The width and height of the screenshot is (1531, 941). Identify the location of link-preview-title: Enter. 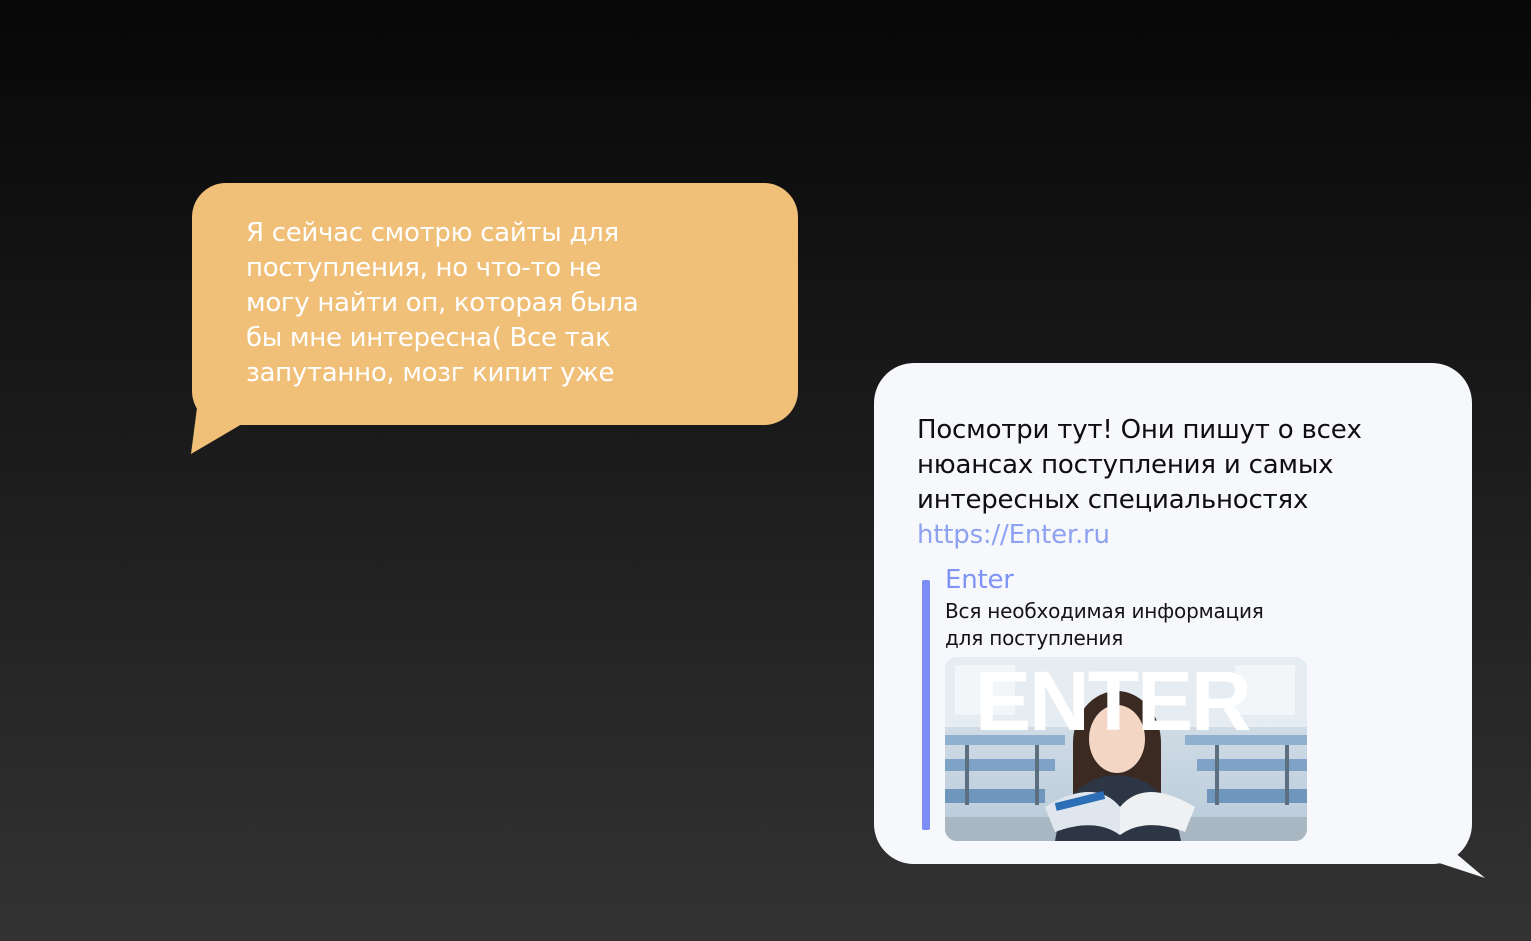
(979, 580).